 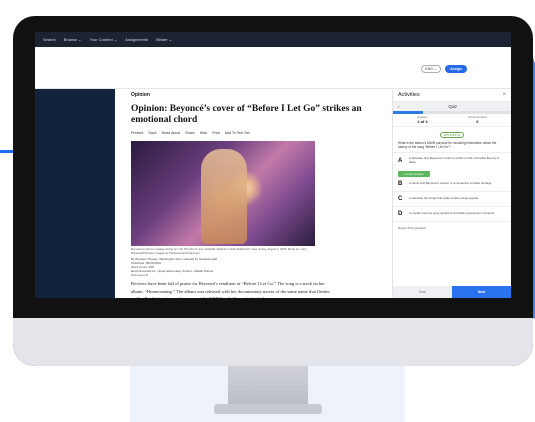 I want to click on share-button: Share, so click(x=190, y=133).